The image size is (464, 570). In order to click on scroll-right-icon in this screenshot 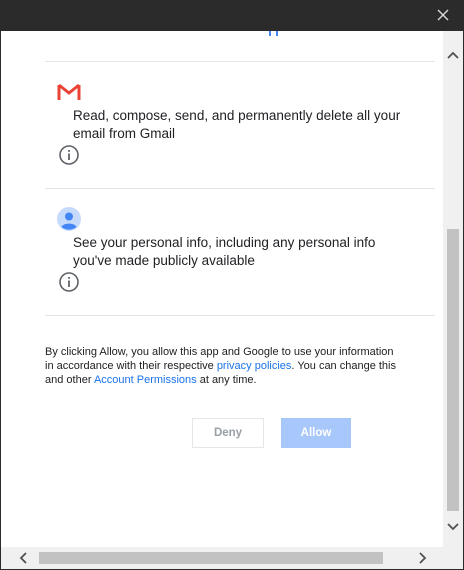, I will do `click(422, 558)`.